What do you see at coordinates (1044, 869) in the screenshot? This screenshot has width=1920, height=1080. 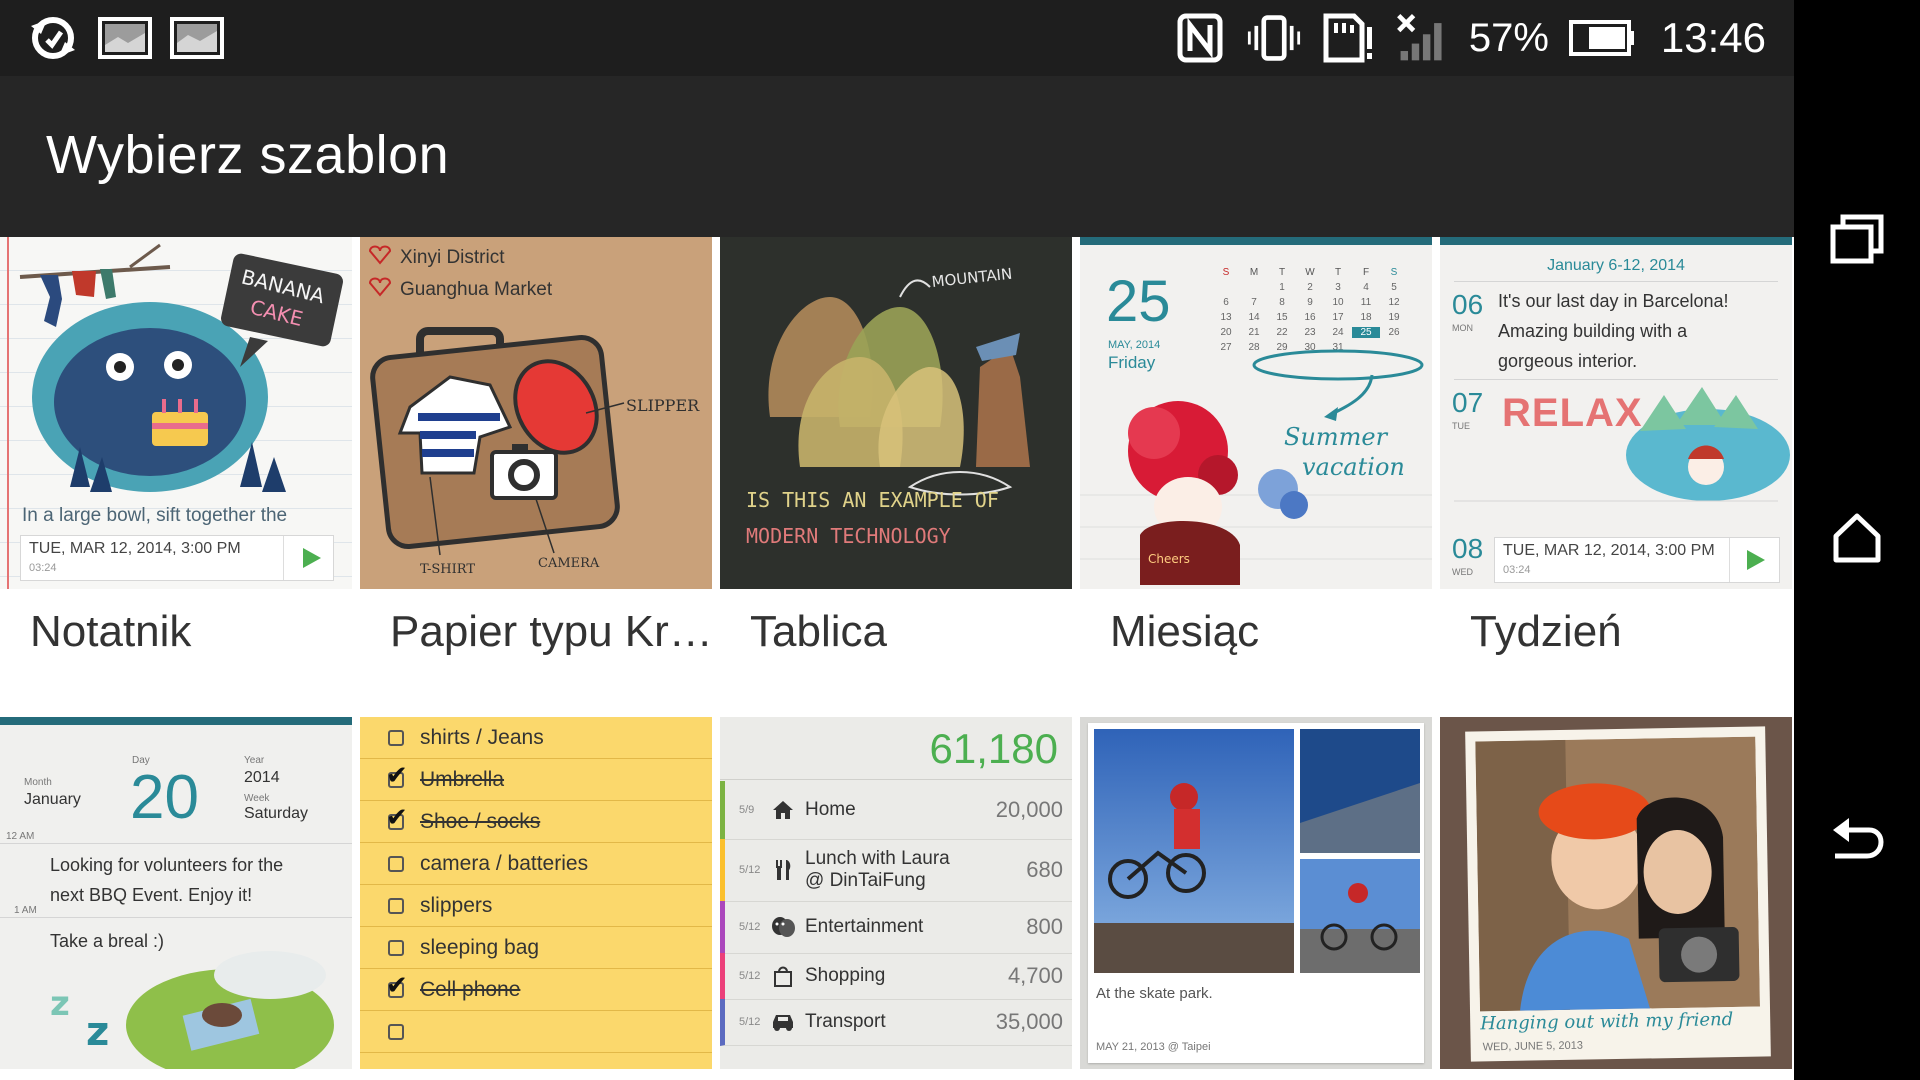 I see `expense-amount: 680` at bounding box center [1044, 869].